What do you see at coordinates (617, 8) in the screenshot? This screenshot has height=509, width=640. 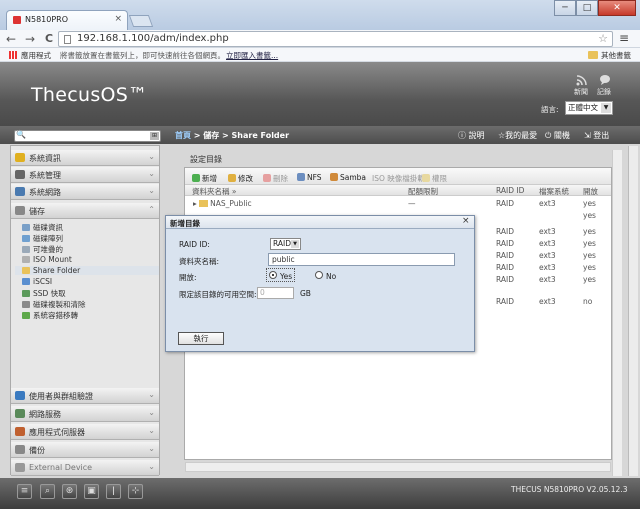 I see `window-close-button: ✕` at bounding box center [617, 8].